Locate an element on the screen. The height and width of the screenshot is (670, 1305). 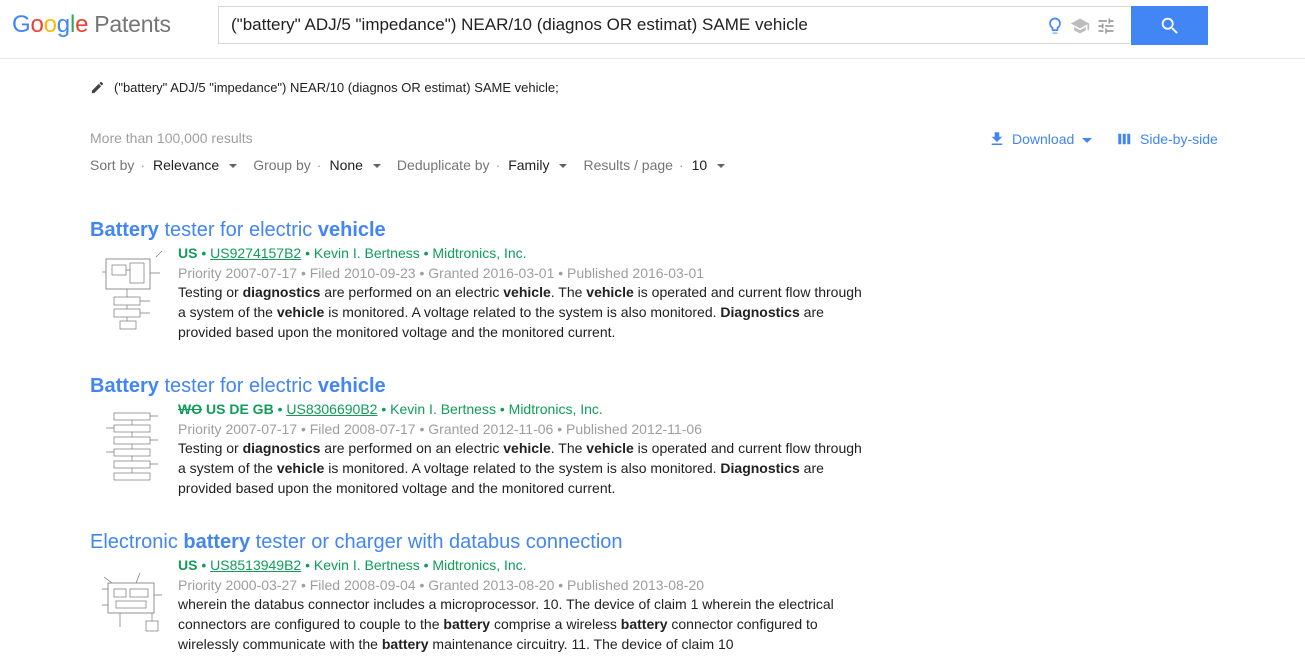
search-icon is located at coordinates (1169, 25).